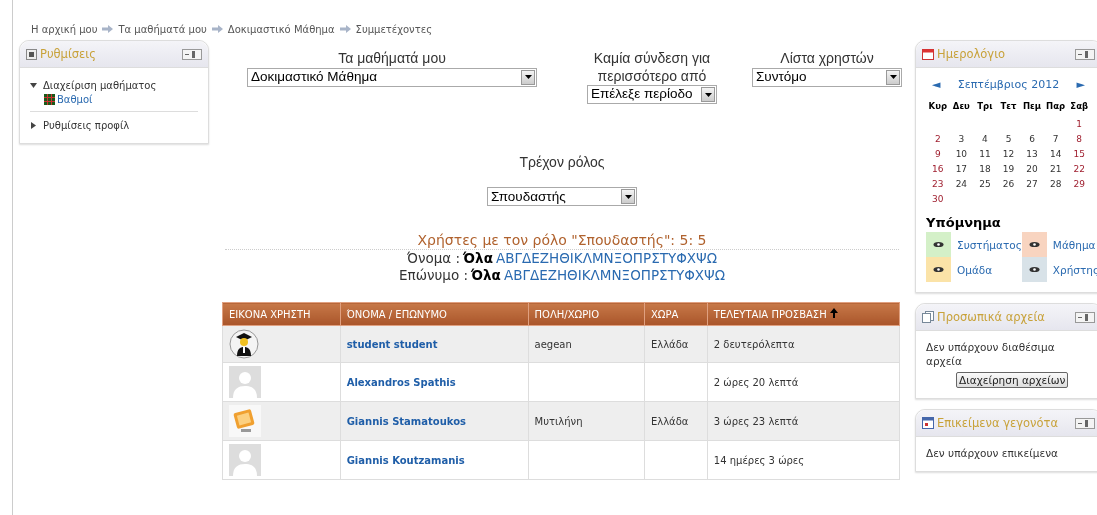 This screenshot has height=515, width=1097. I want to click on calendar-day: 5, so click(1008, 139).